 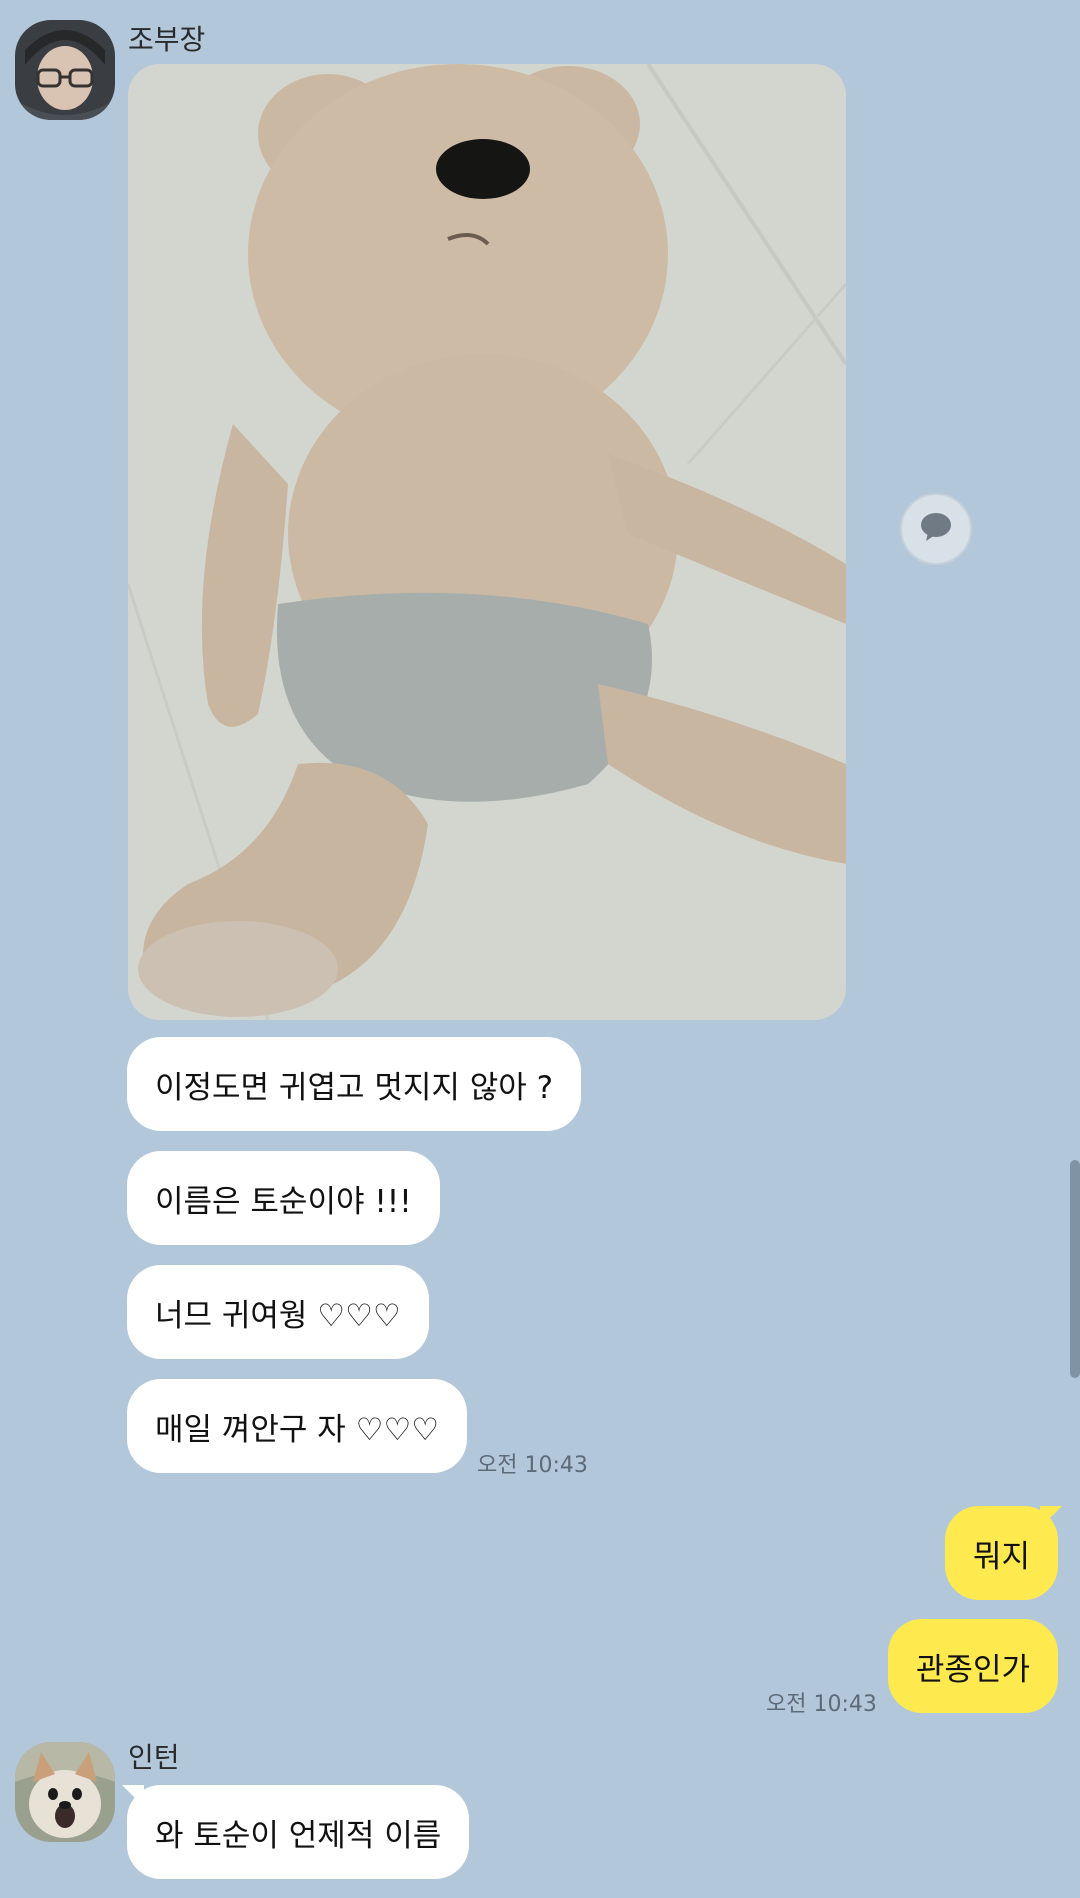 What do you see at coordinates (167, 39) in the screenshot?
I see `sender-name: 조부장` at bounding box center [167, 39].